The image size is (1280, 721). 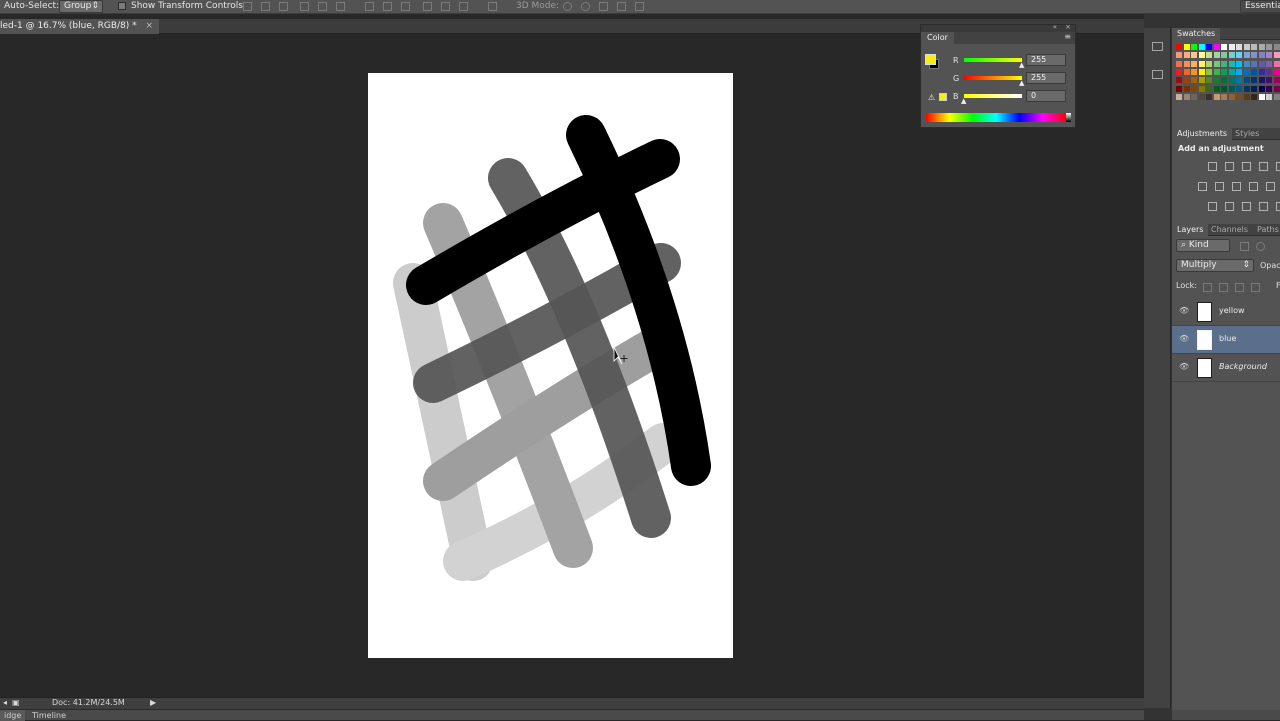 I want to click on brightness-icon, so click(x=1212, y=166).